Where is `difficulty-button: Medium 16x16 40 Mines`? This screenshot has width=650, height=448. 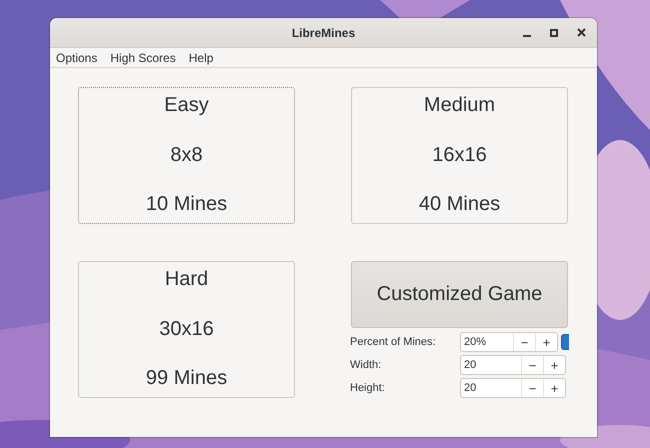 difficulty-button: Medium 16x16 40 Mines is located at coordinates (459, 155).